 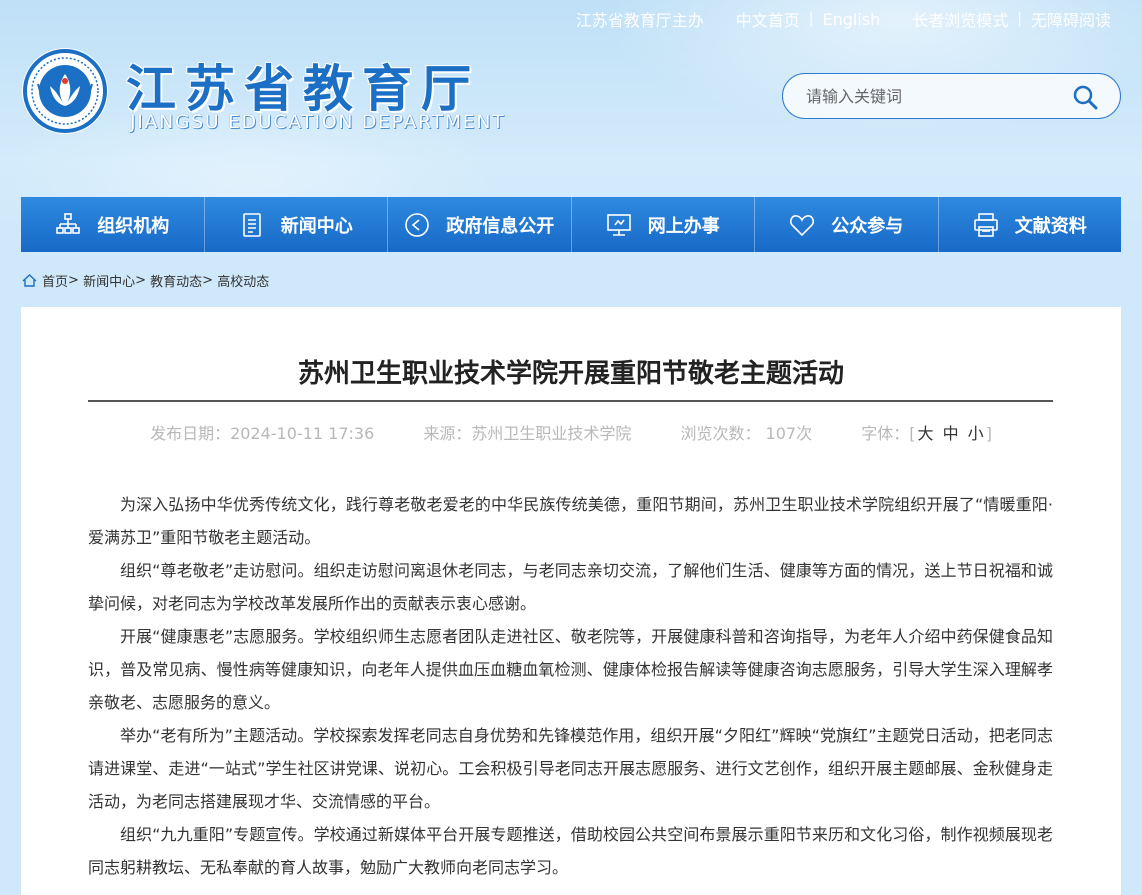 What do you see at coordinates (109, 280) in the screenshot?
I see `breadcrumb-news-center: 新闻中心` at bounding box center [109, 280].